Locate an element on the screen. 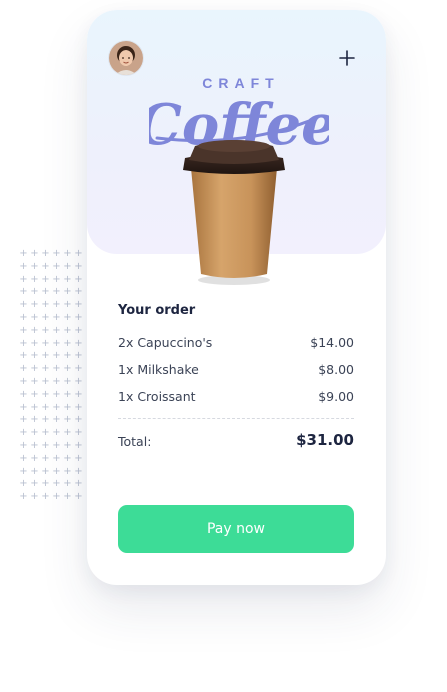  order-item-price: $8.00 is located at coordinates (336, 369).